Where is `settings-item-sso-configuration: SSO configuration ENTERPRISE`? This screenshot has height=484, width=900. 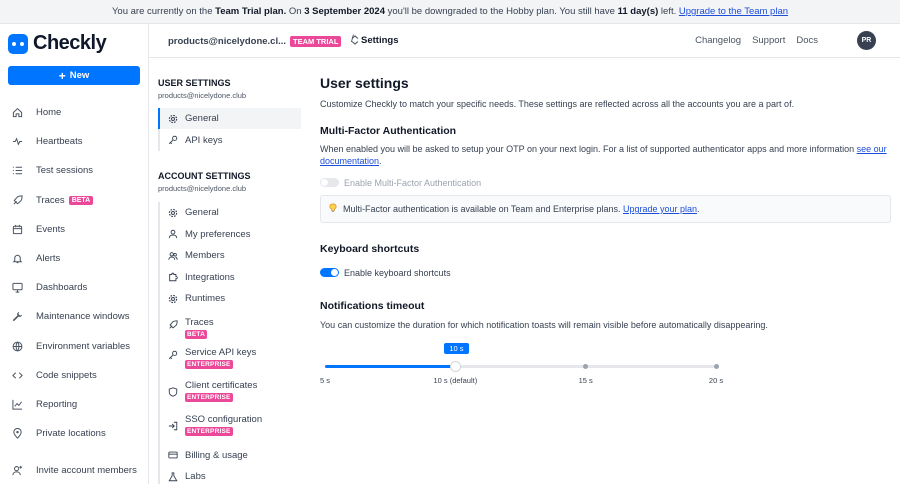 settings-item-sso-configuration: SSO configuration ENTERPRISE is located at coordinates (230, 428).